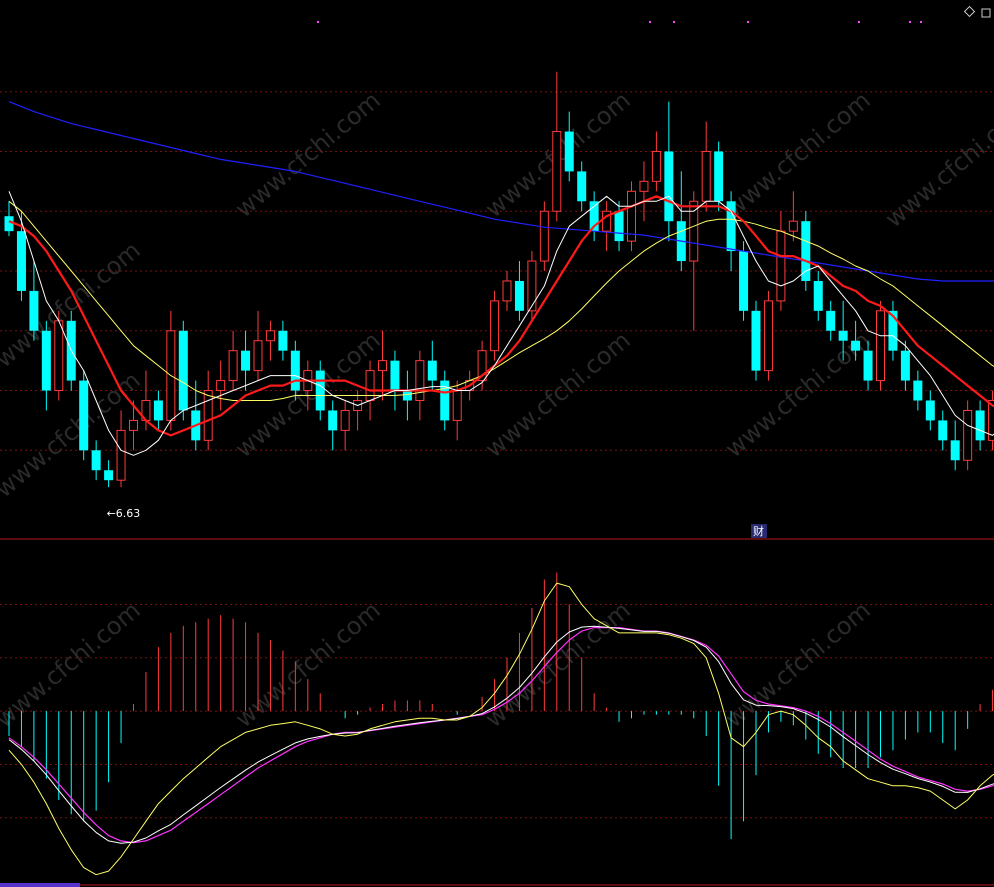 The image size is (994, 887). What do you see at coordinates (40, 885) in the screenshot?
I see `scroll-indicator` at bounding box center [40, 885].